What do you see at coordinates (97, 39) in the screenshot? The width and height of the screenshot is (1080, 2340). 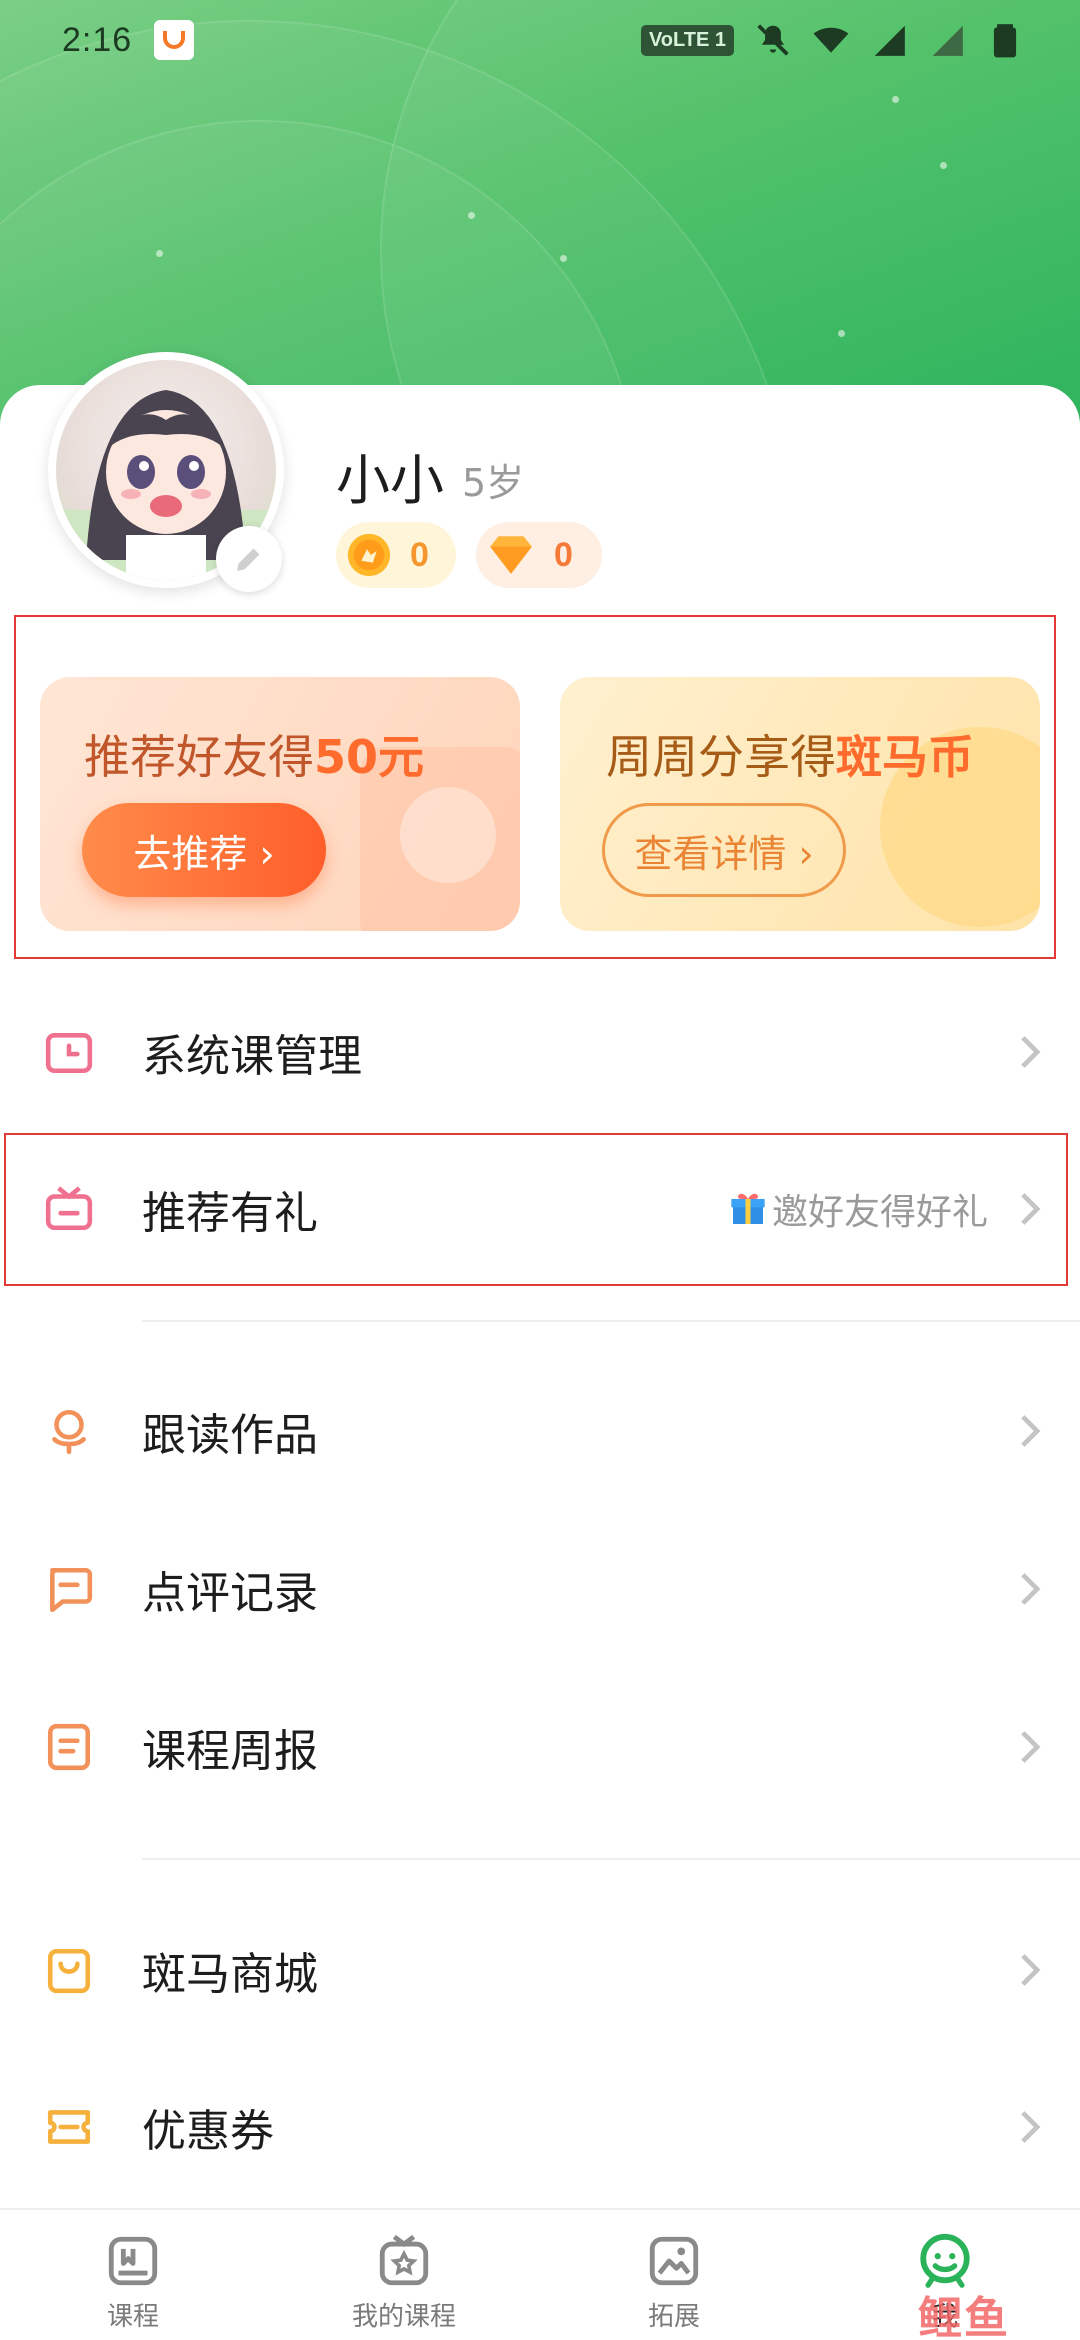 I see `status-time: 2:16` at bounding box center [97, 39].